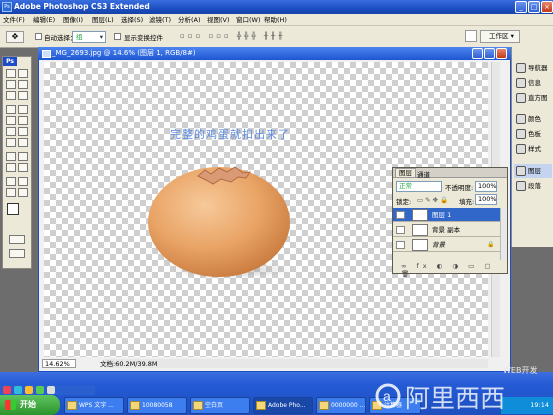 This screenshot has height=415, width=553. What do you see at coordinates (500, 36) in the screenshot?
I see `workspace-button: 工作区 ▾` at bounding box center [500, 36].